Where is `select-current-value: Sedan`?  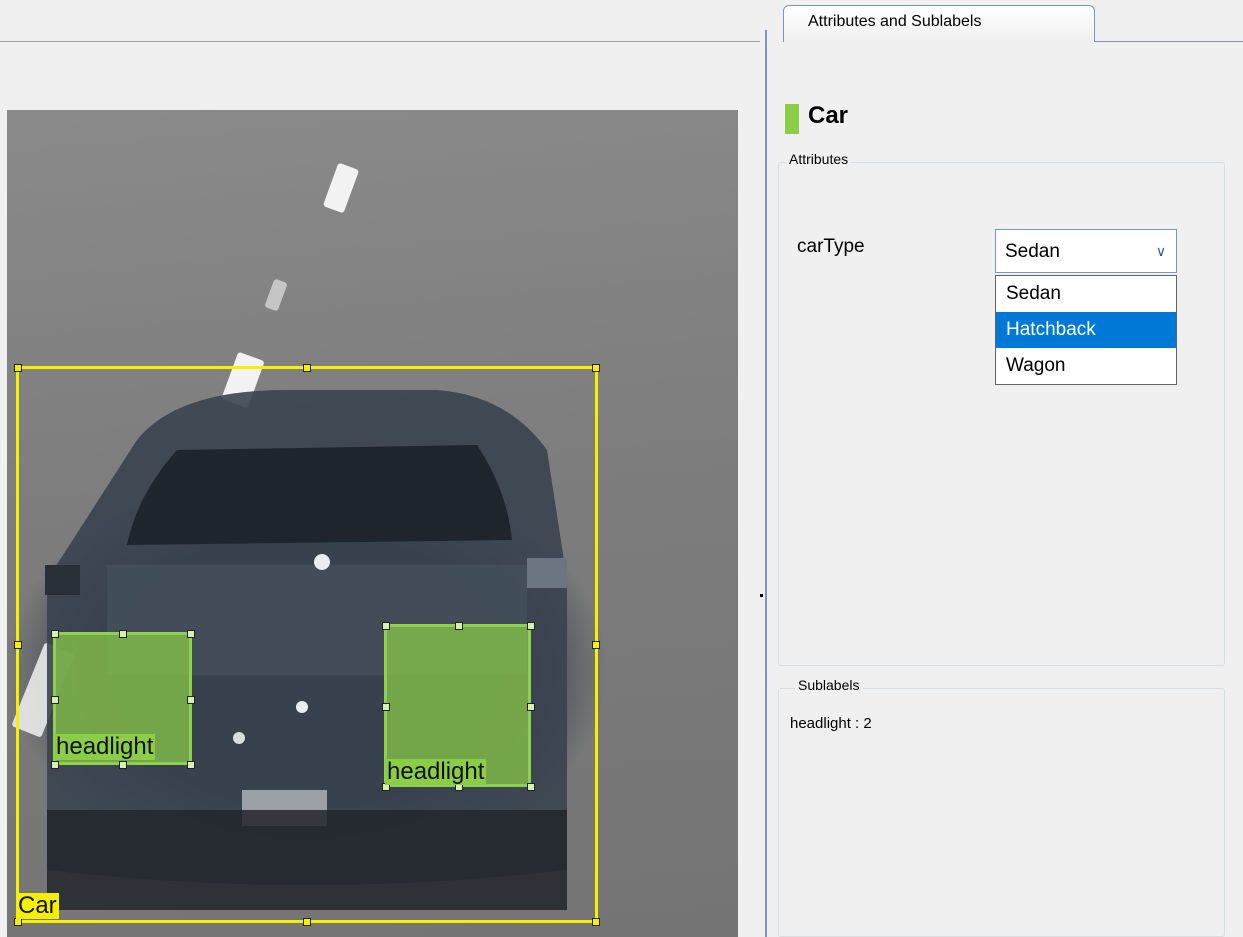
select-current-value: Sedan is located at coordinates (1032, 251).